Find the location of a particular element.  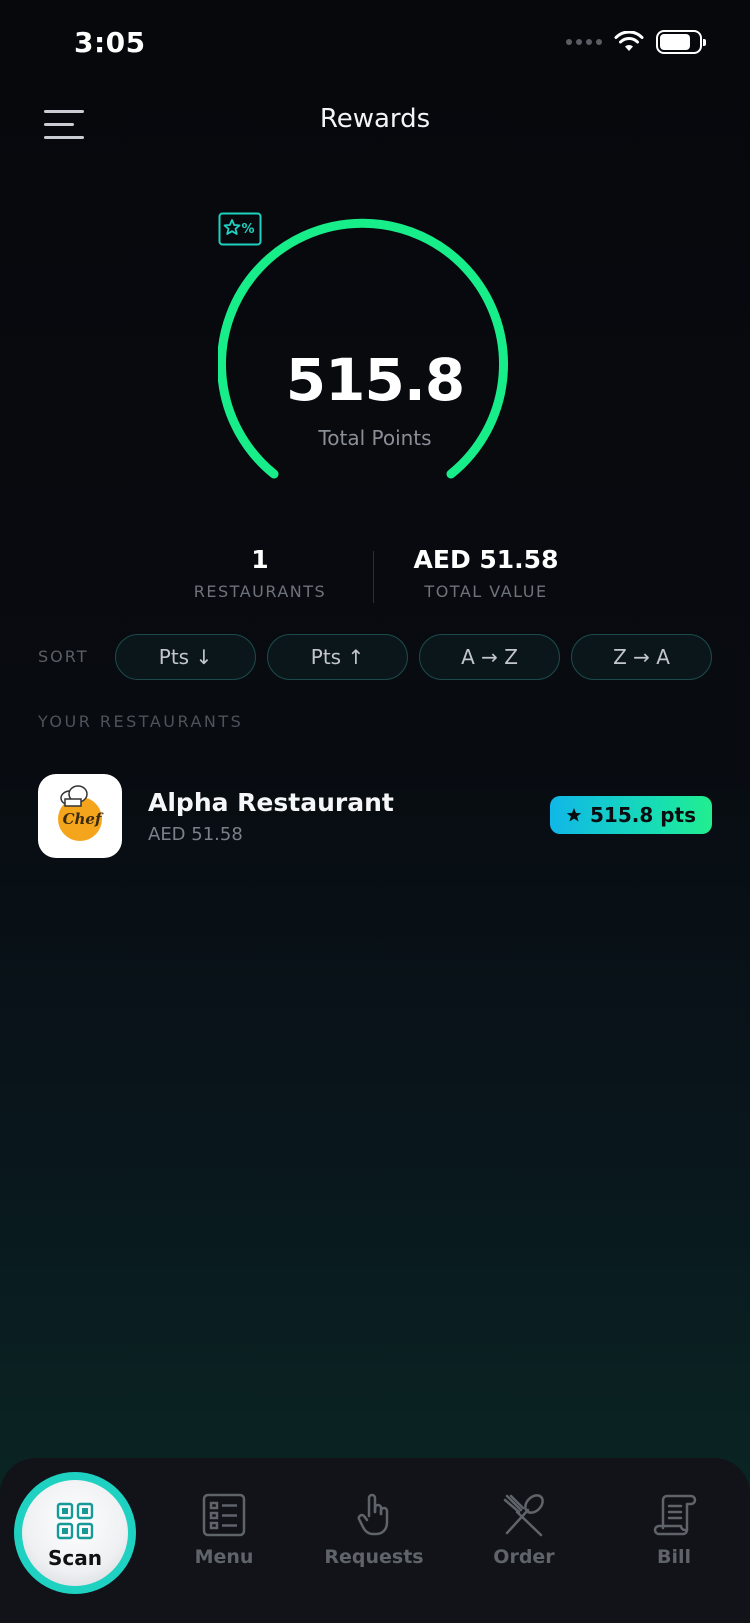

svg-text: Chef is located at coordinates (83, 819).